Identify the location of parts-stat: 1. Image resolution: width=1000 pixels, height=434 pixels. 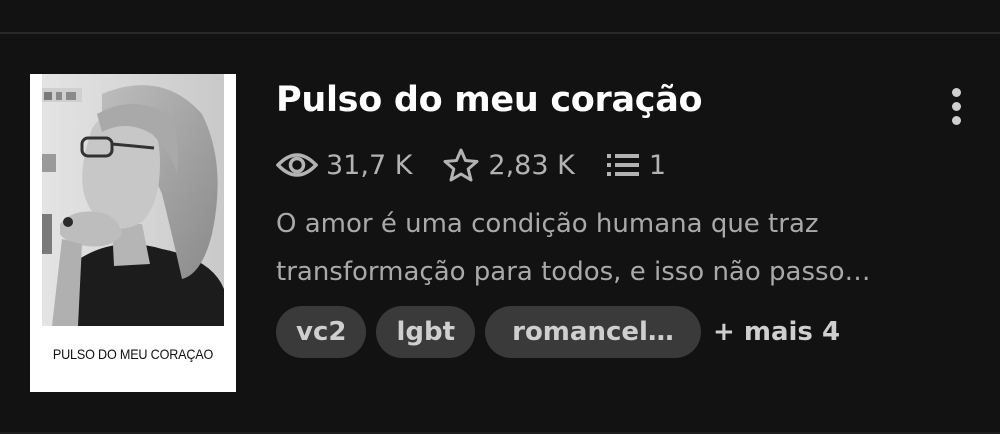
(635, 165).